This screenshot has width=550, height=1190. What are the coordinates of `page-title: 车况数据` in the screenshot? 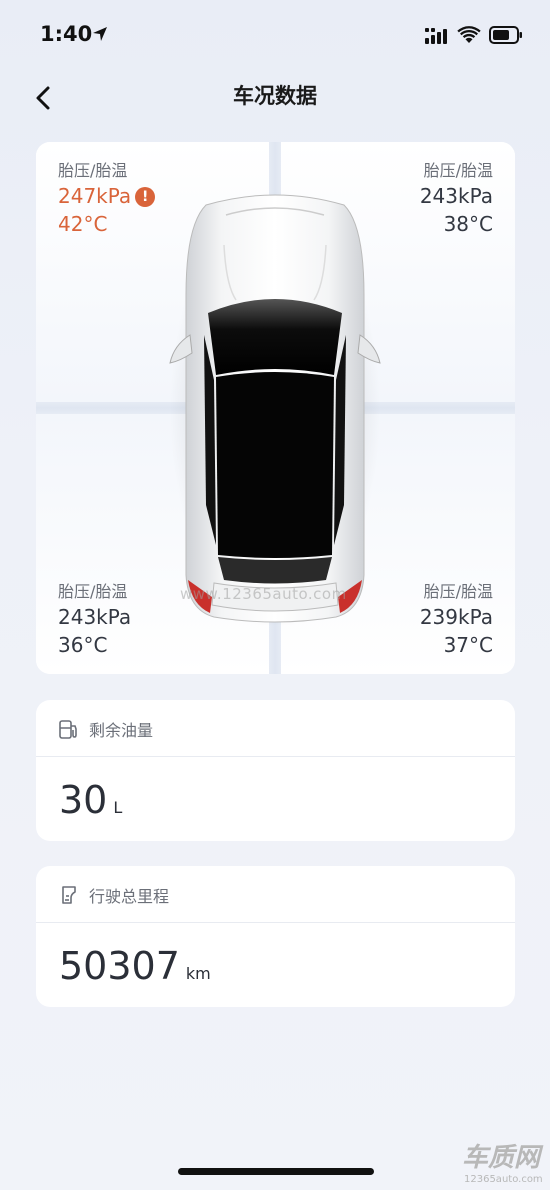 It's located at (275, 96).